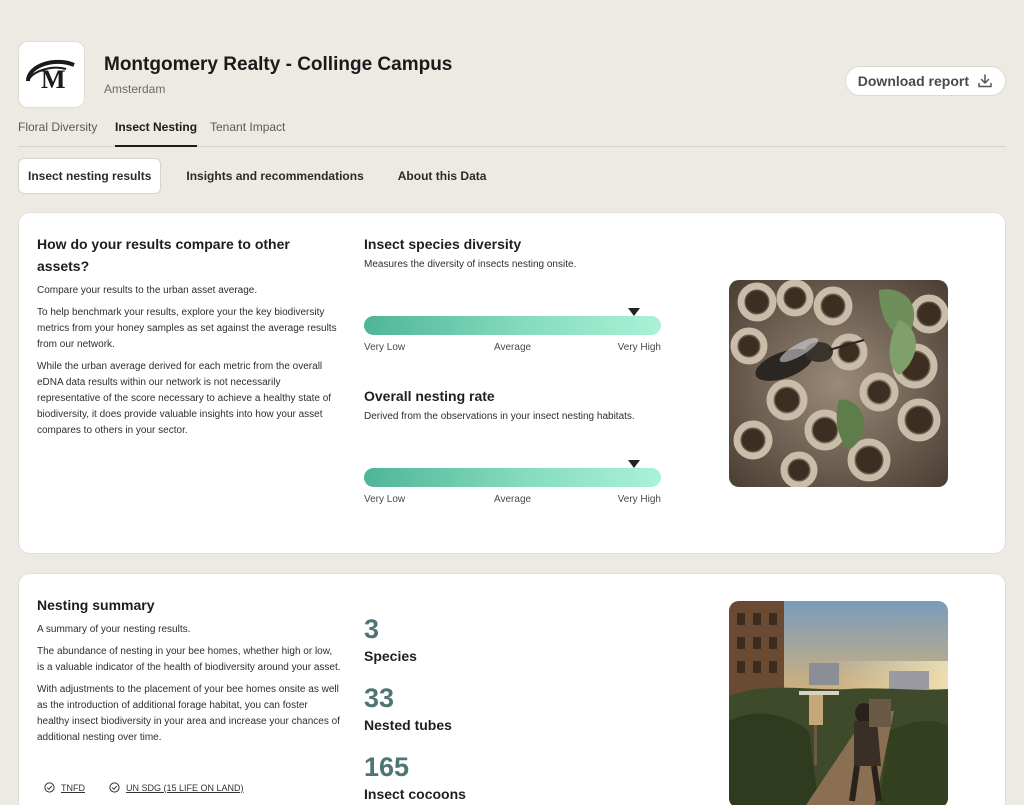 The width and height of the screenshot is (1024, 805). I want to click on download-label: Download report, so click(913, 81).